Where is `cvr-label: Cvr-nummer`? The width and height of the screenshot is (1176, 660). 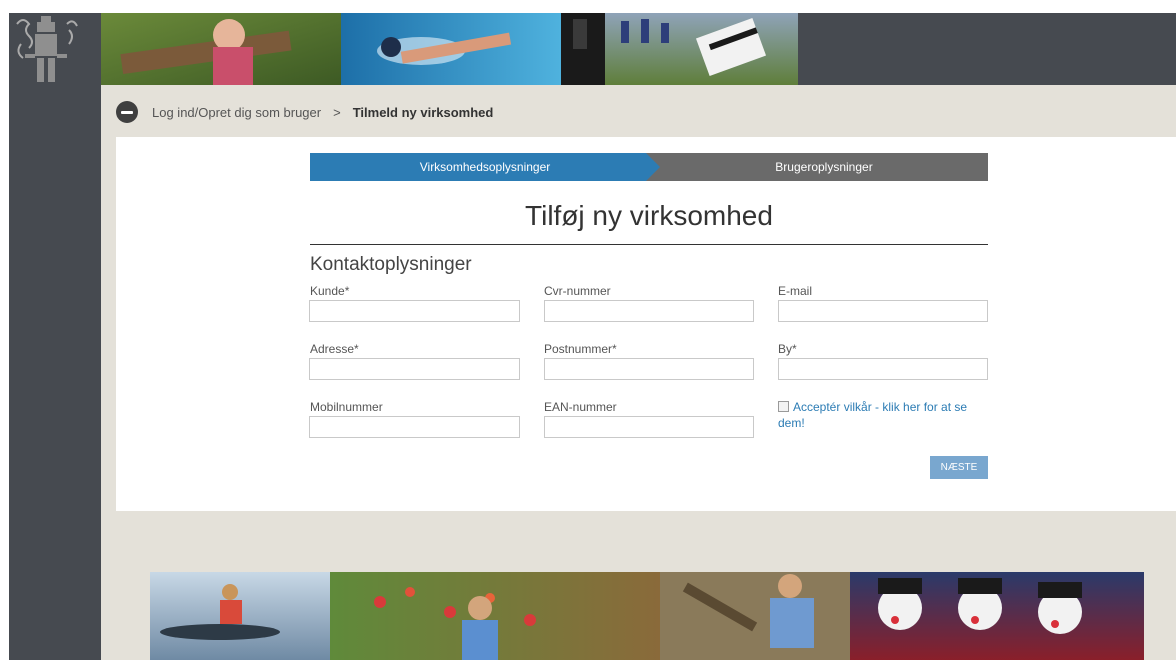 cvr-label: Cvr-nummer is located at coordinates (577, 291).